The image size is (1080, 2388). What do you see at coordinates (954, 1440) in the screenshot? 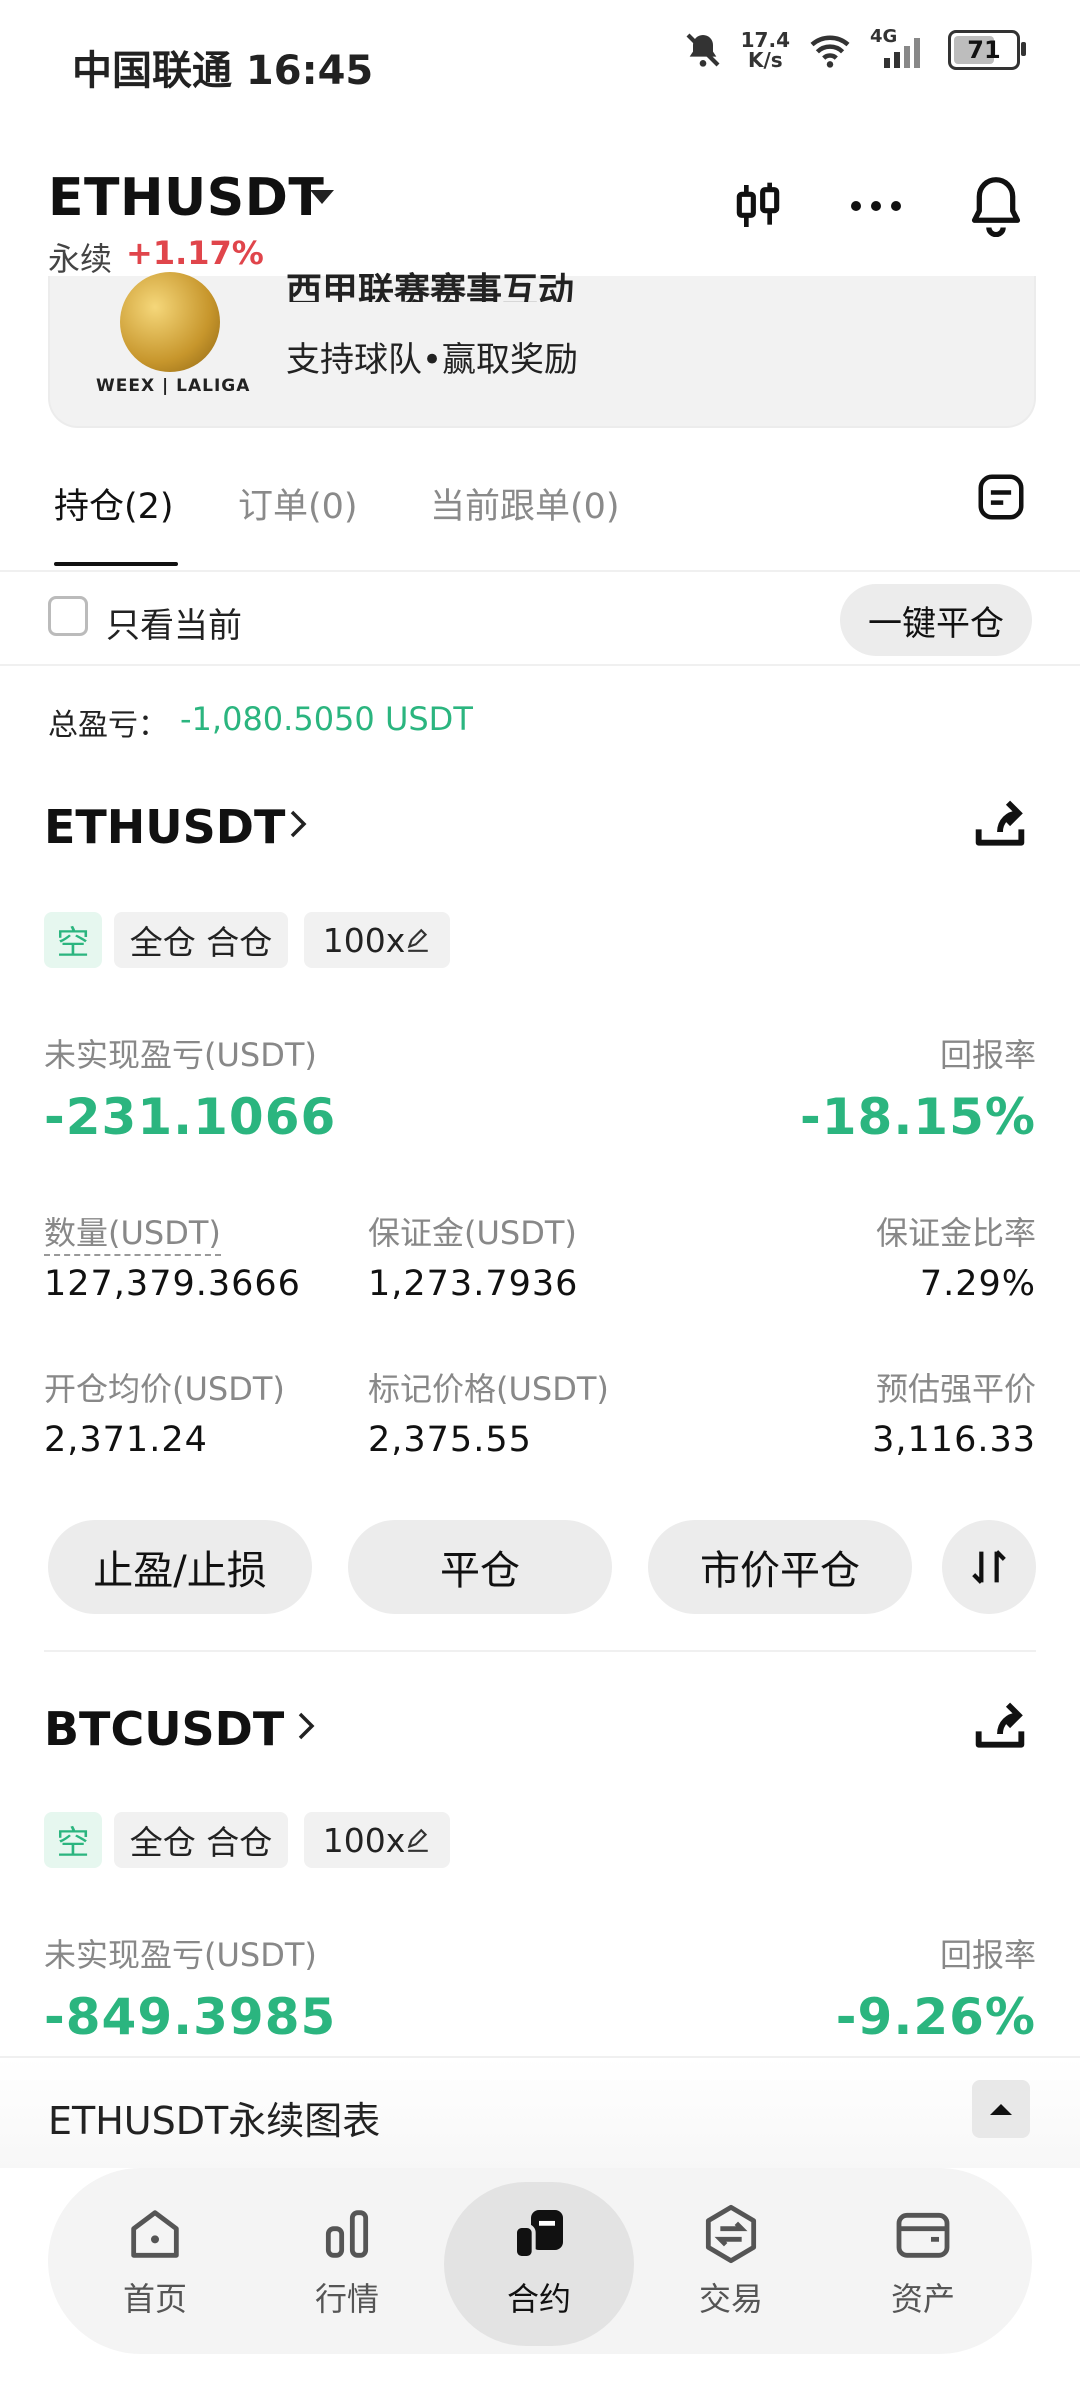
I see `liq-price-value: 3,116.33` at bounding box center [954, 1440].